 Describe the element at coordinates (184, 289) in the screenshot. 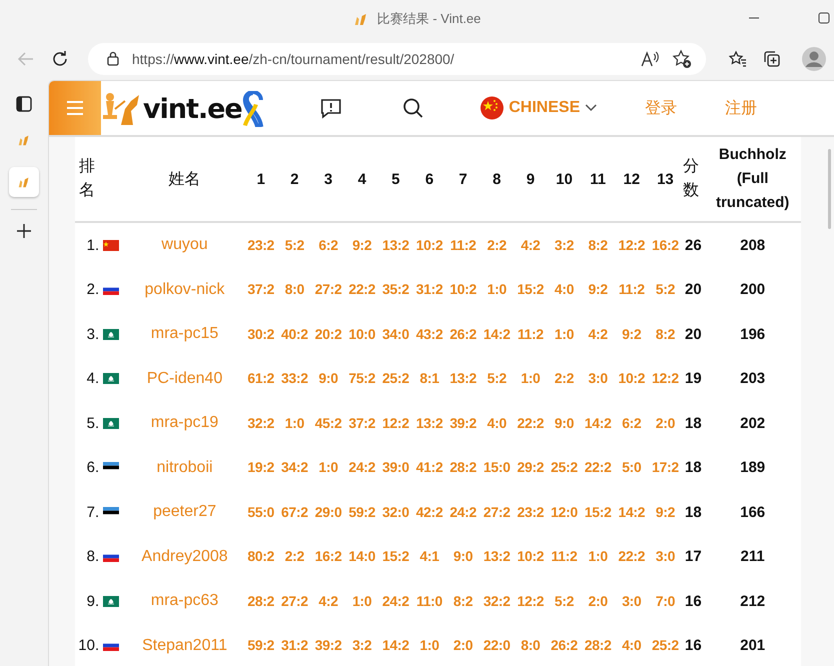

I see `player-name-link: polkov-nick` at that location.